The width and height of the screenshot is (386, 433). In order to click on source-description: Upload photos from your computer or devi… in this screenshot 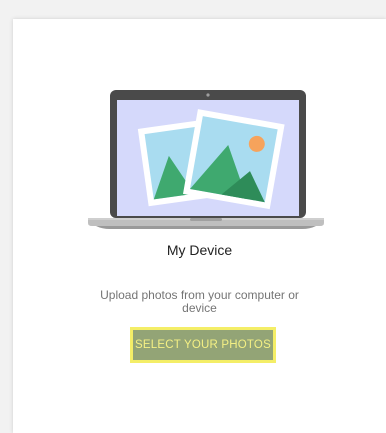, I will do `click(199, 301)`.